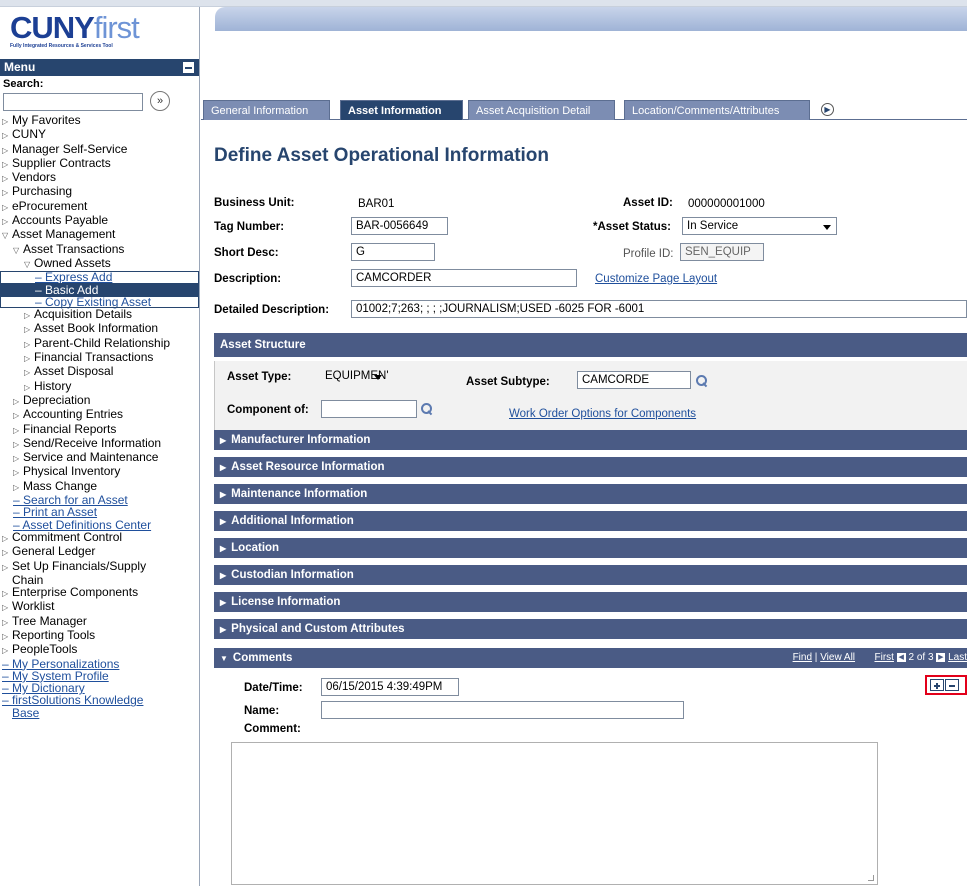 The height and width of the screenshot is (886, 967). Describe the element at coordinates (99, 566) in the screenshot. I see `menu-item-set-up-financials-supply: ▷ Set Up Financials/Supply` at that location.